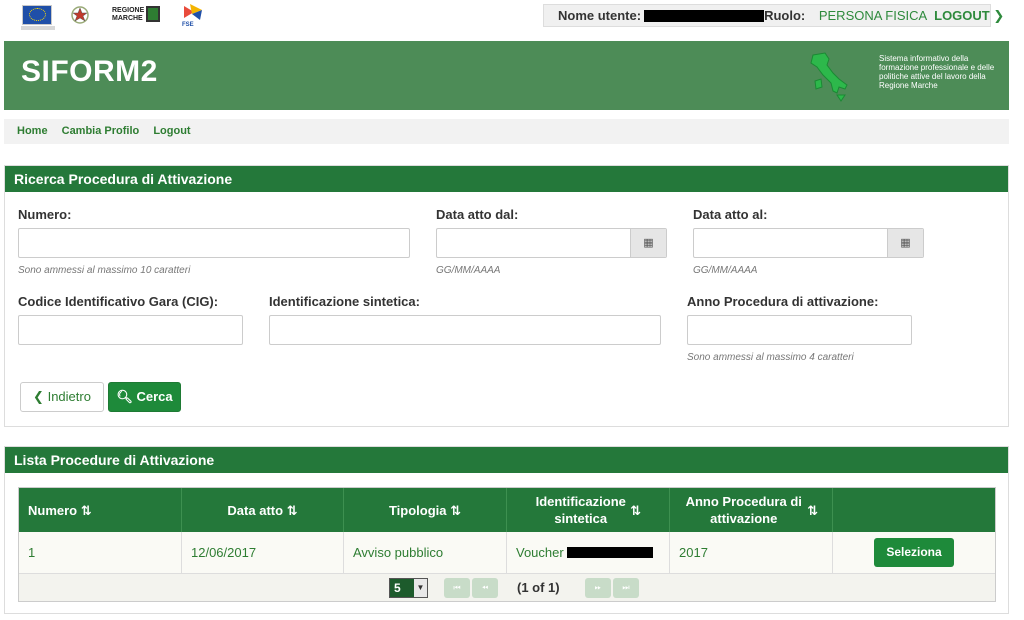 This screenshot has height=620, width=1024. I want to click on data-al-label: Data atto al:, so click(730, 214).